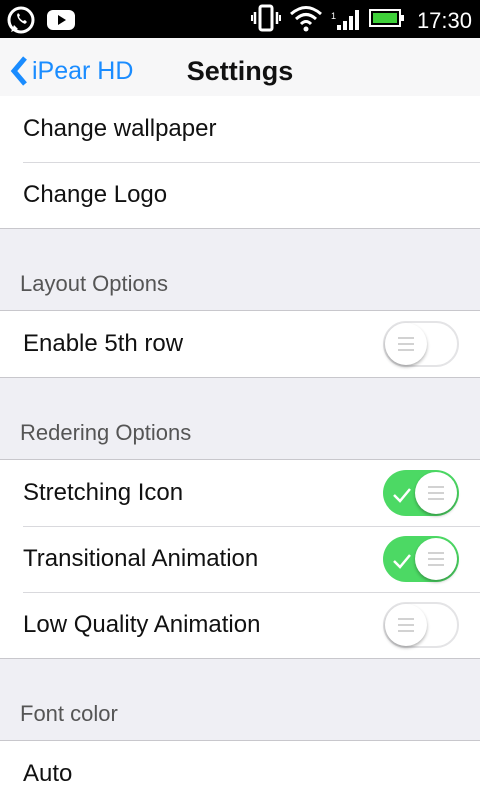 Image resolution: width=480 pixels, height=807 pixels. What do you see at coordinates (95, 194) in the screenshot?
I see `row-label: Change Logo` at bounding box center [95, 194].